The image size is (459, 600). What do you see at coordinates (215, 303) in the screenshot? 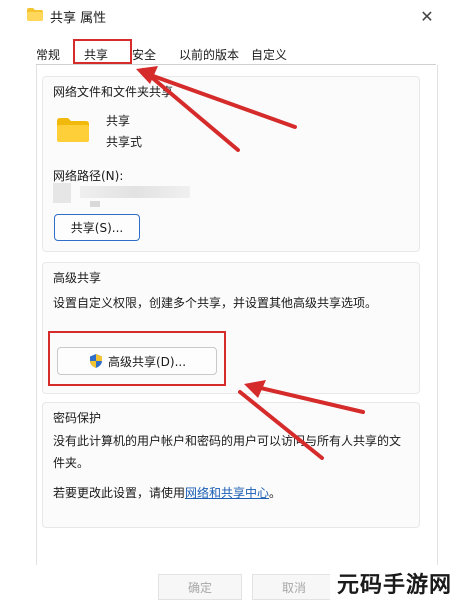
I see `advanced-sharing-description: 设置自定义权限，创建多个共享，并设置其他高级共享选项。` at bounding box center [215, 303].